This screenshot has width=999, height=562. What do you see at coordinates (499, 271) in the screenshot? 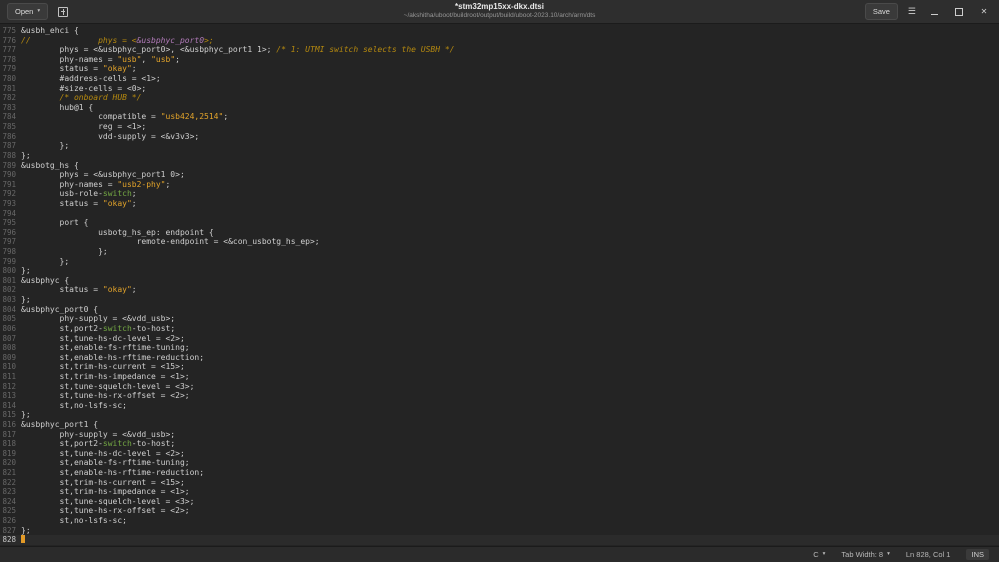
I see `code-line: 800};` at bounding box center [499, 271].